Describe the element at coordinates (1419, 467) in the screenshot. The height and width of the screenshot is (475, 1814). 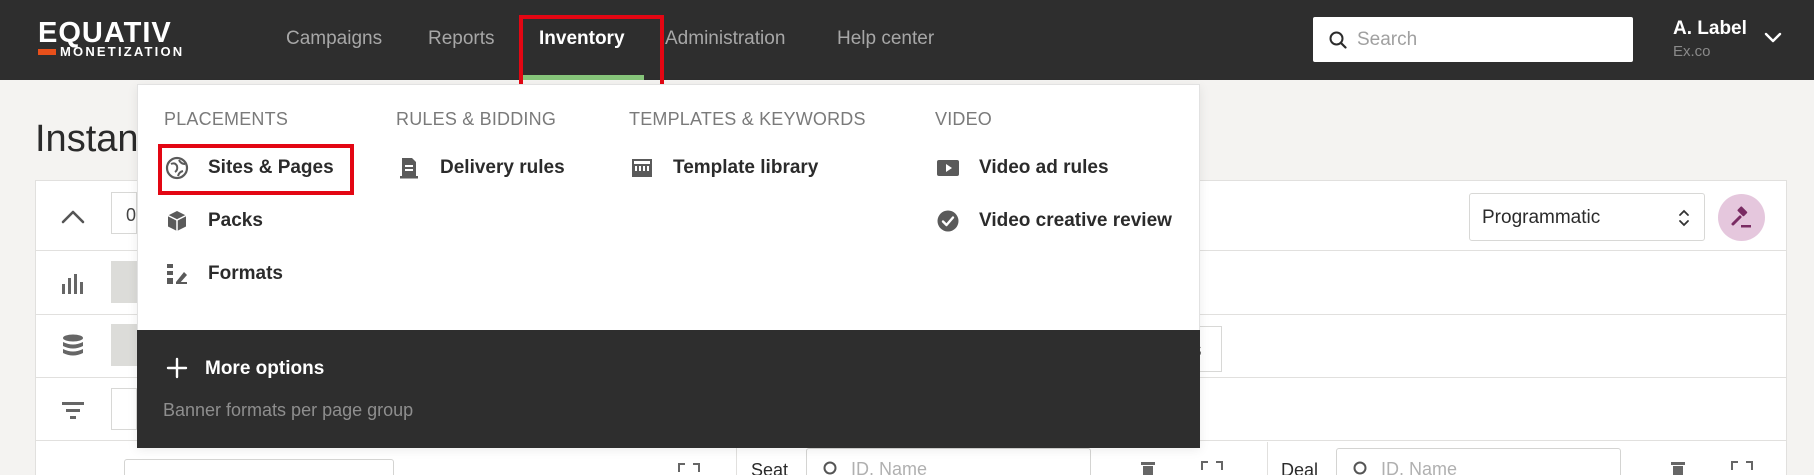
I see `deal-search-placeholder: ID, Name` at that location.